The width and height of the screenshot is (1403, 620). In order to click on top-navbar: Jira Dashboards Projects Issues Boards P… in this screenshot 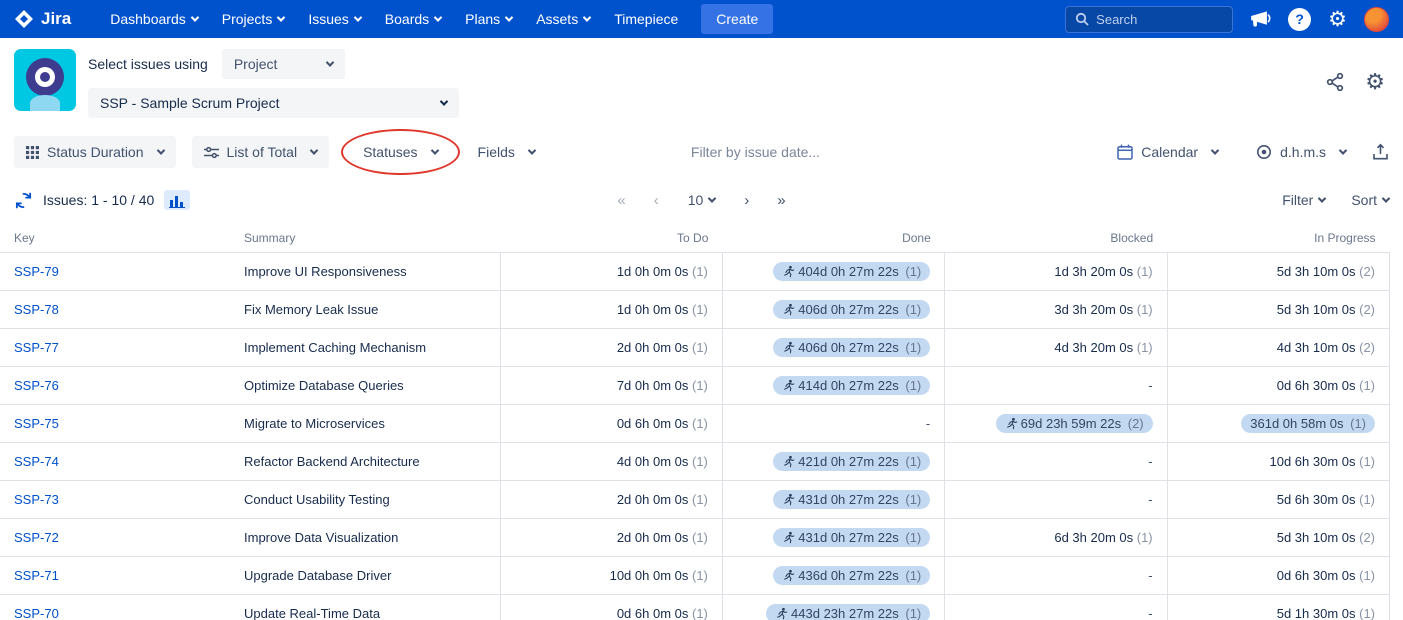, I will do `click(701, 19)`.